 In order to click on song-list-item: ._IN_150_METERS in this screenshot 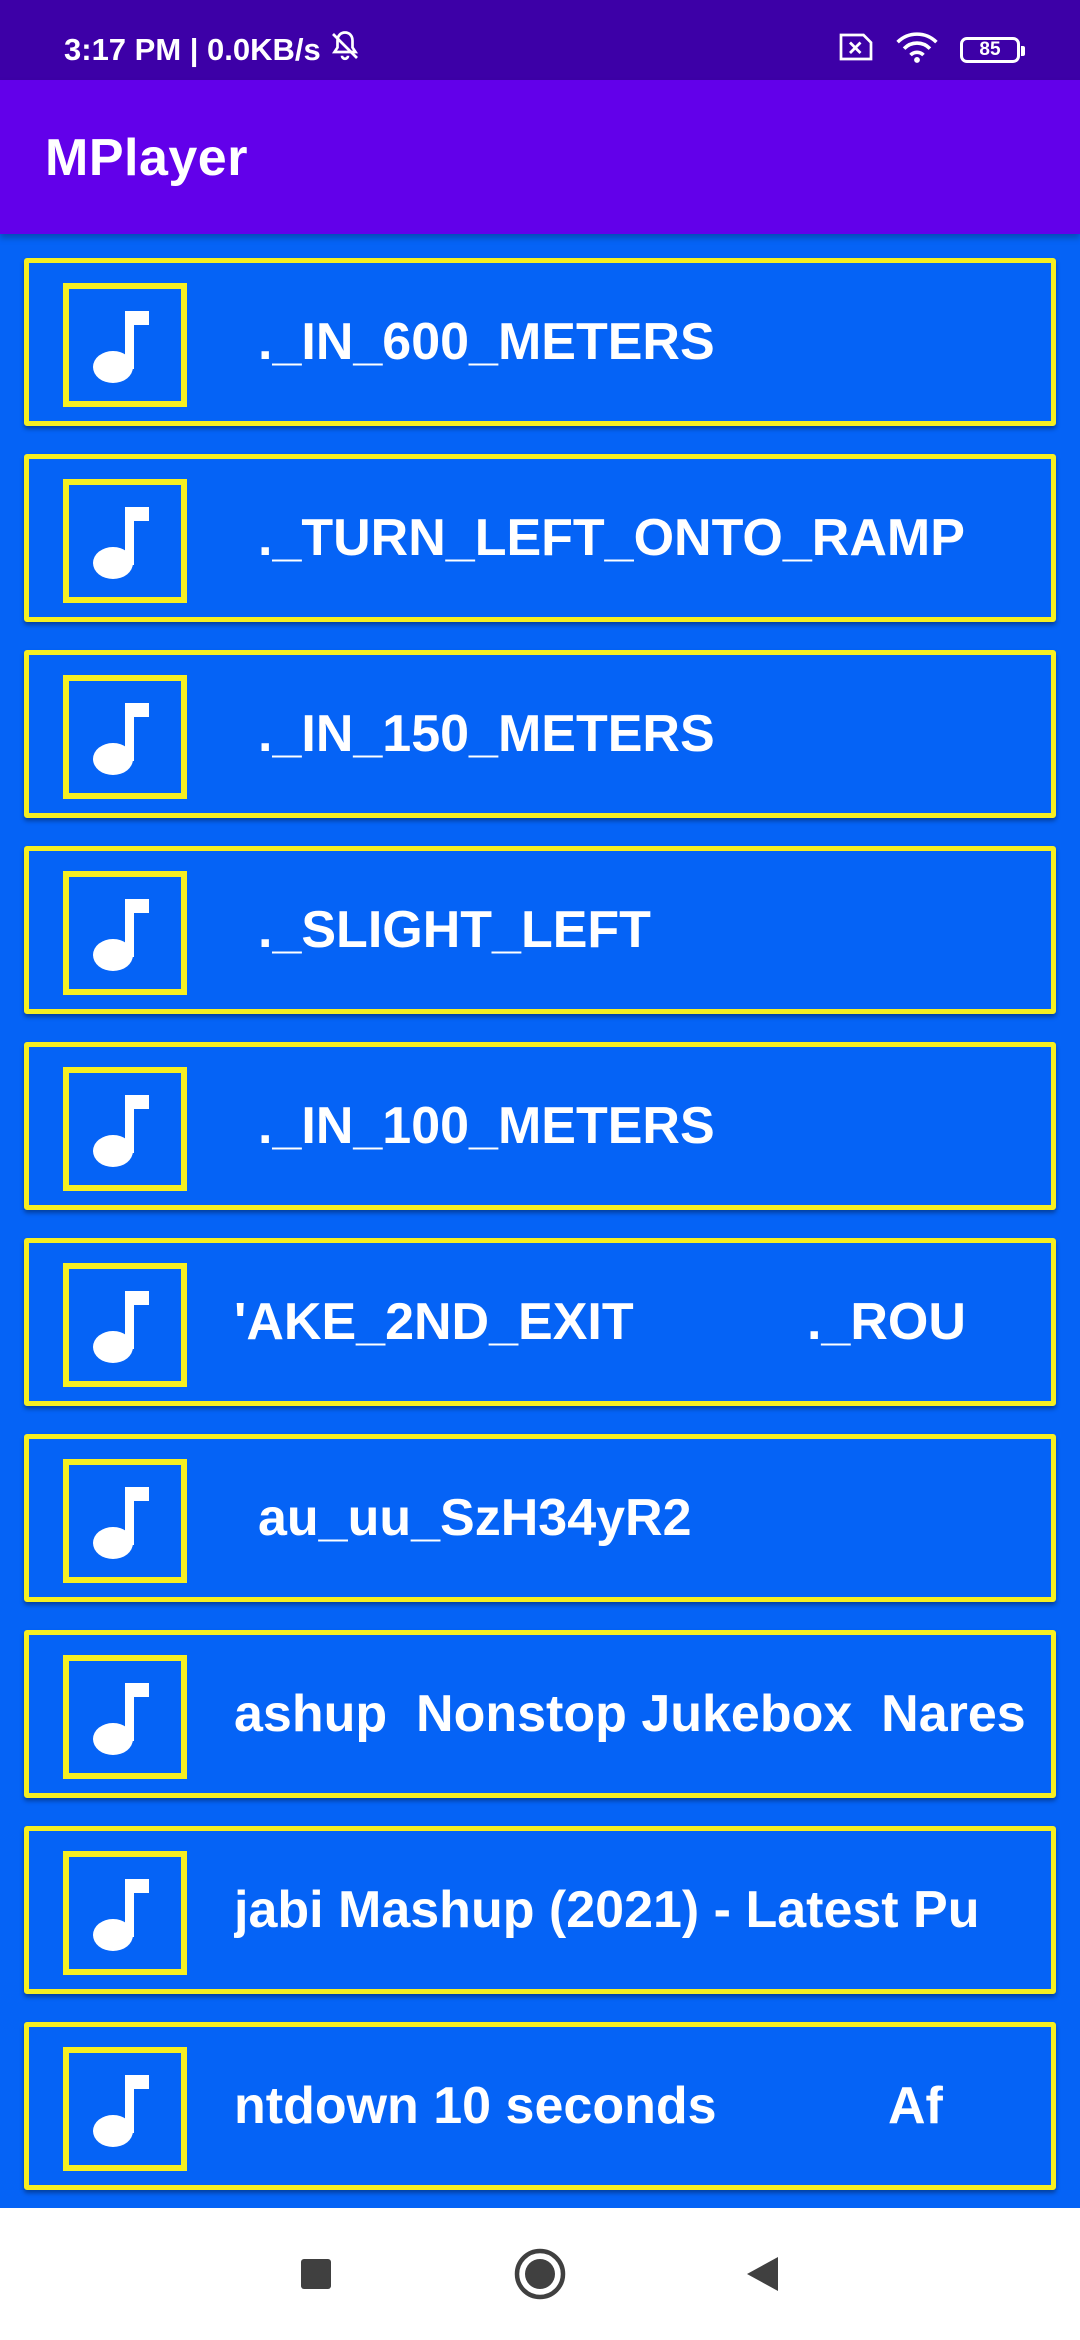, I will do `click(540, 734)`.